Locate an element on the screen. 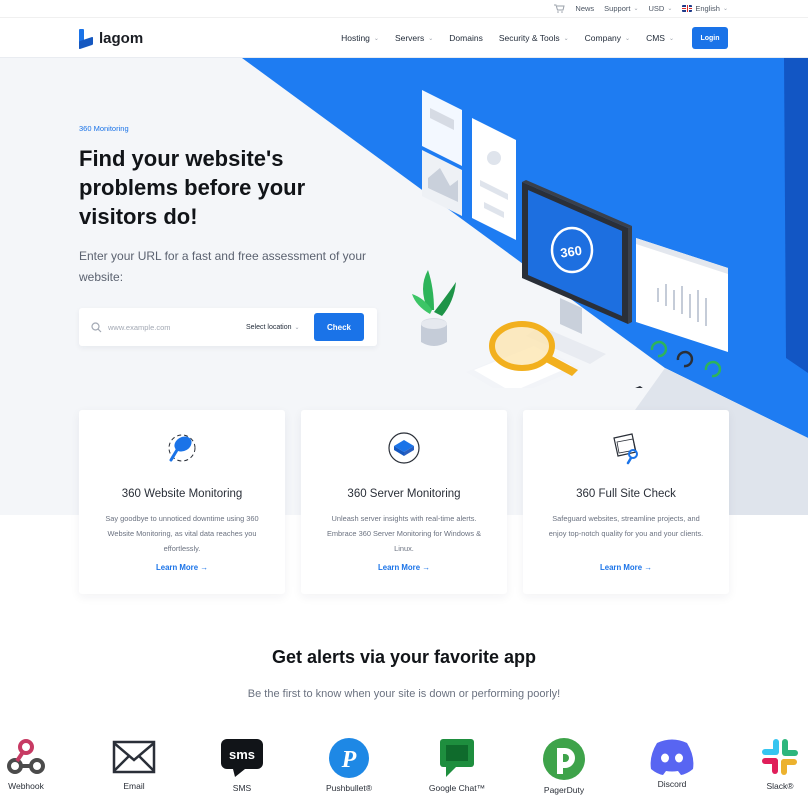 This screenshot has width=808, height=800. app-label: Pushbullet® is located at coordinates (349, 788).